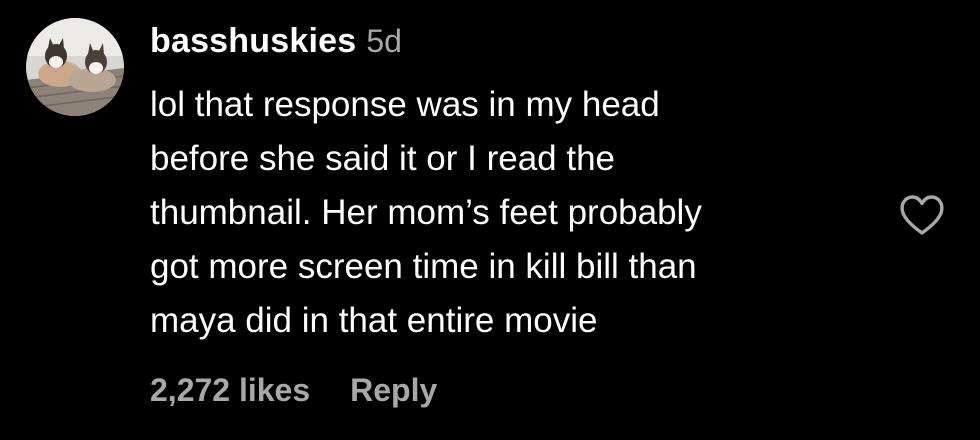 This screenshot has height=440, width=980. Describe the element at coordinates (230, 390) in the screenshot. I see `likes-count: 2,272 likes` at that location.